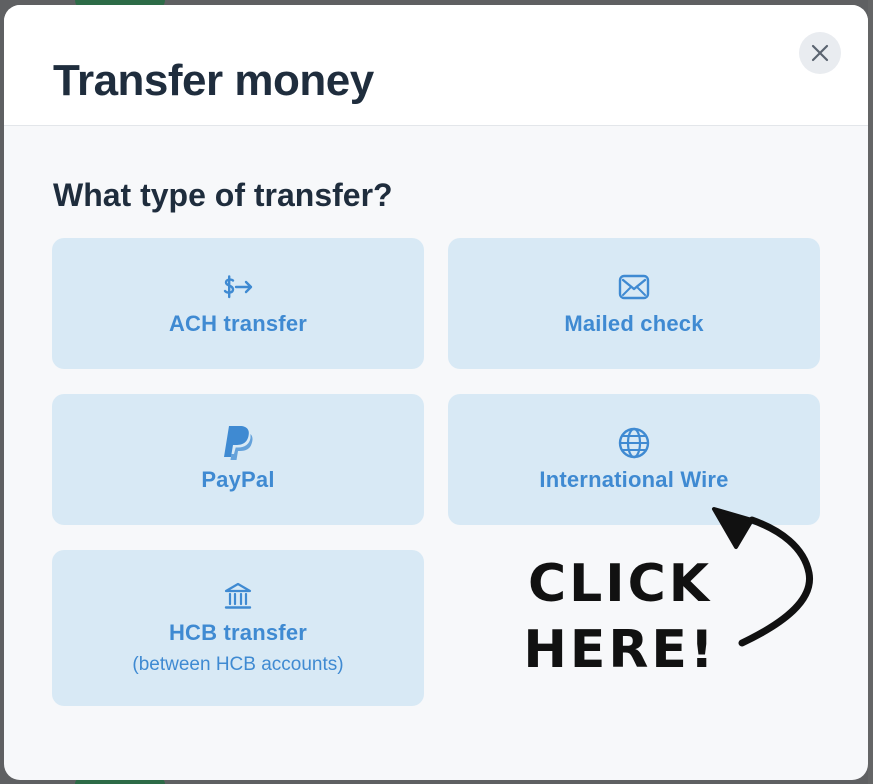  Describe the element at coordinates (634, 287) in the screenshot. I see `envelope-icon` at that location.